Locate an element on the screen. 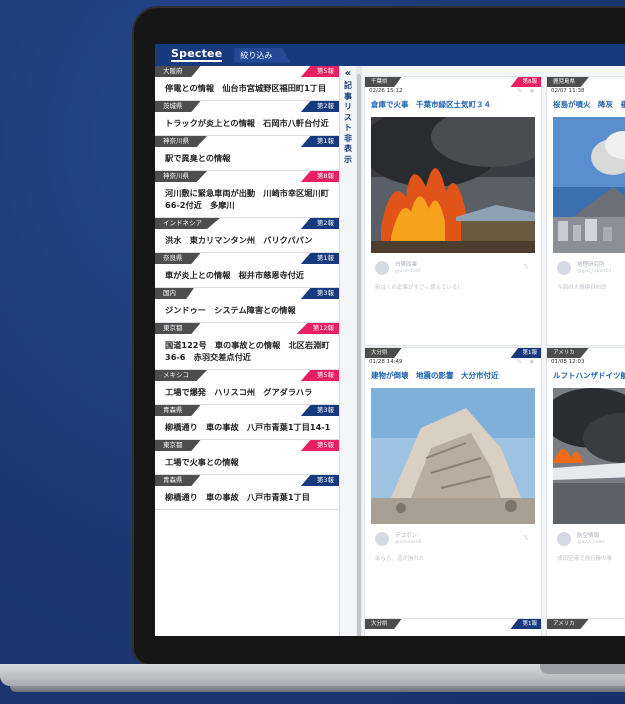  x-logo-icon: 𝕏 is located at coordinates (526, 538).